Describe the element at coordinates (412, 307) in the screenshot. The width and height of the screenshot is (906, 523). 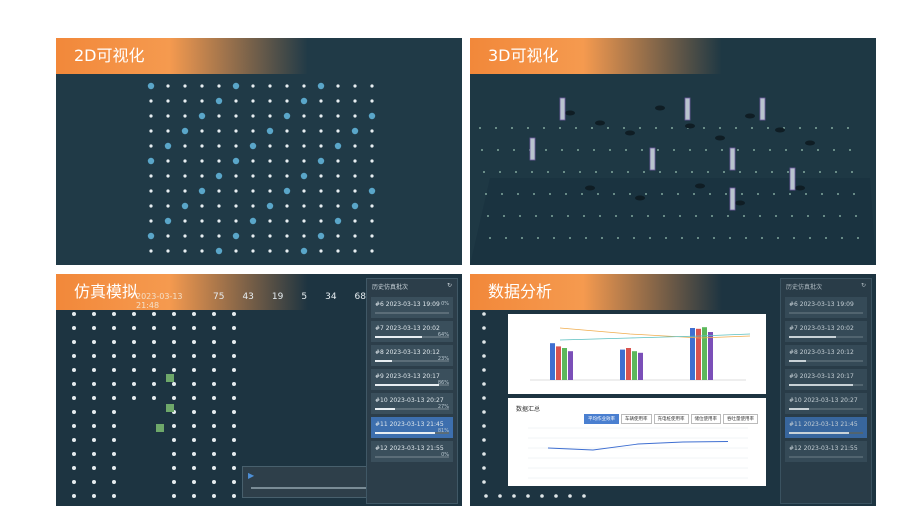
I see `batch-item: #6 2023-03-13 19:09 0%` at that location.